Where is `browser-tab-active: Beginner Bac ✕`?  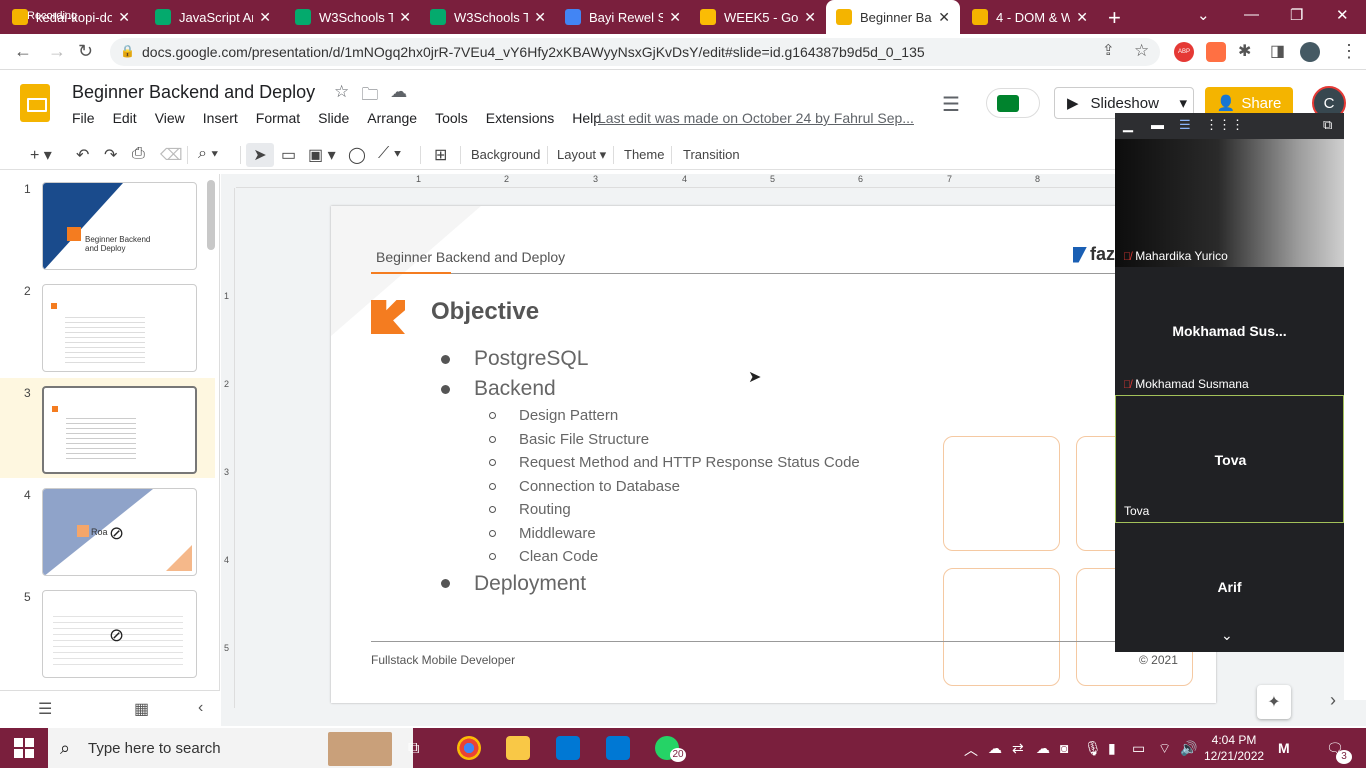
browser-tab-active: Beginner Bac ✕ is located at coordinates (893, 17).